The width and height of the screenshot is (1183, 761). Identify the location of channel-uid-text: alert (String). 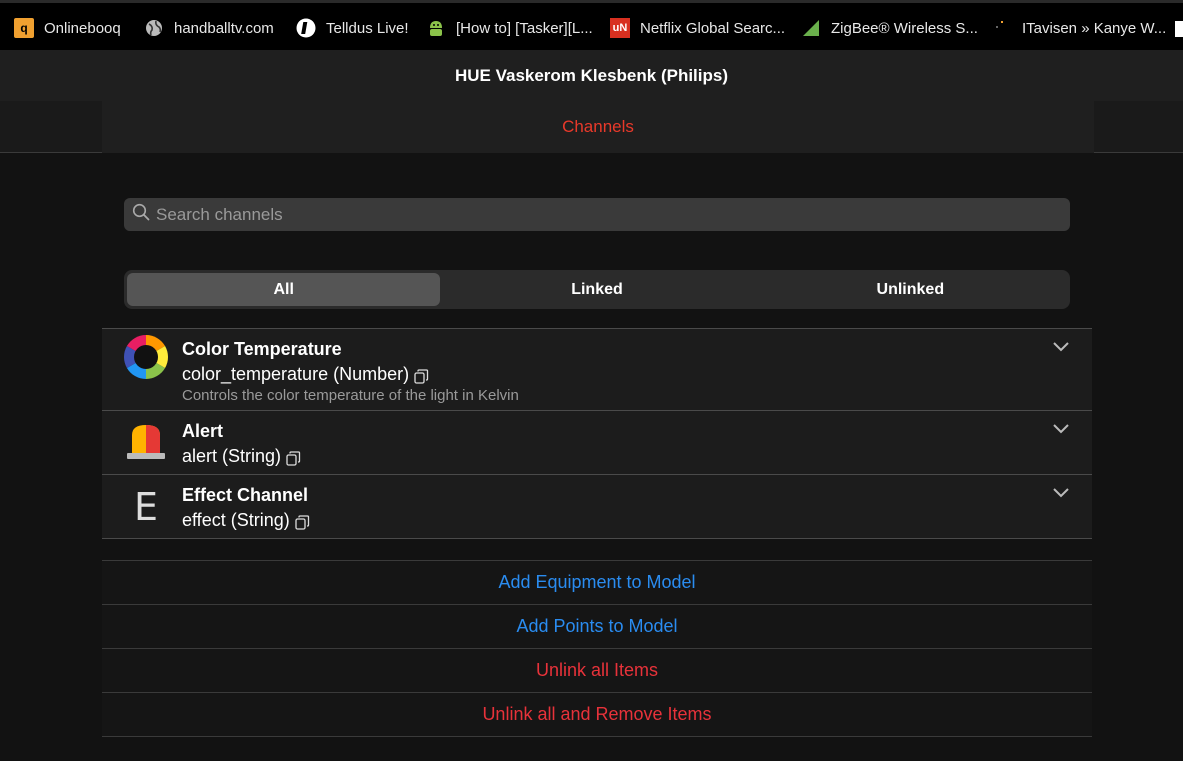
(232, 456).